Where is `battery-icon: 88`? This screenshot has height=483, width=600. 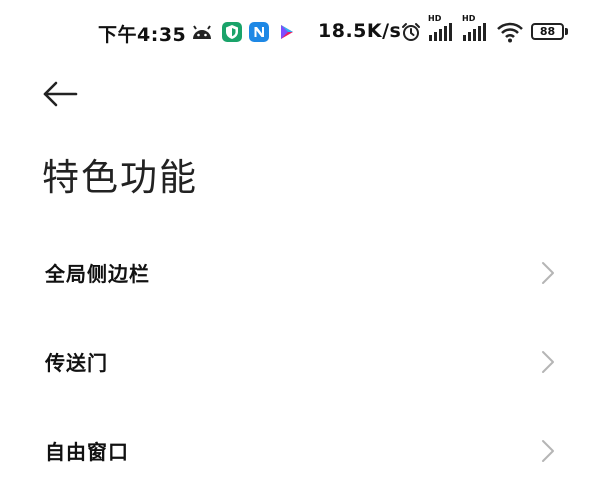
battery-icon: 88 is located at coordinates (547, 31).